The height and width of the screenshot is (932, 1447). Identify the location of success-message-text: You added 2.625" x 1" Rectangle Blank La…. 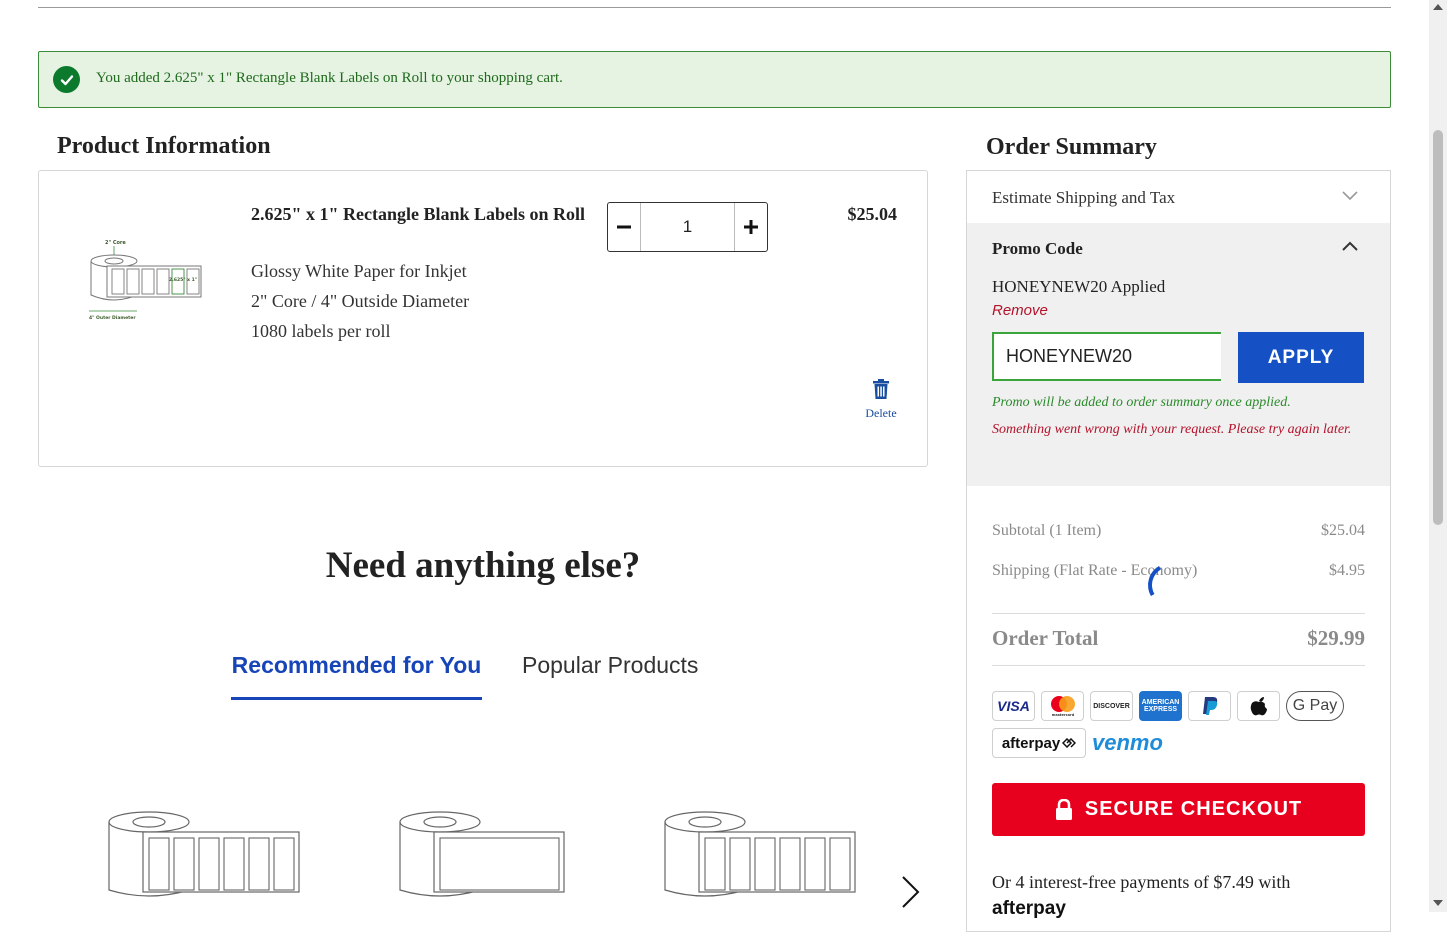
(329, 78).